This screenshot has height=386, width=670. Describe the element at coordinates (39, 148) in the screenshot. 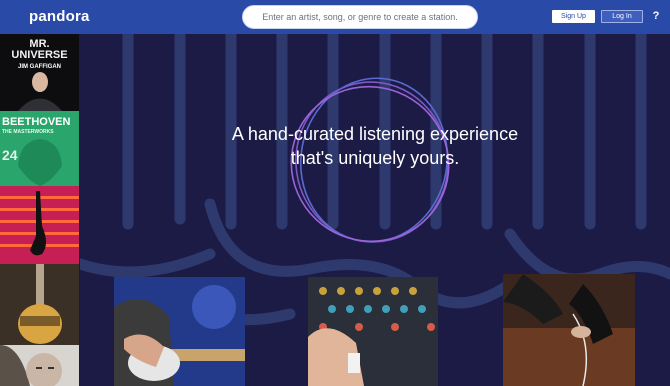

I see `album-beethoven: BEETHOVEN THE MASTERWORKS 24` at that location.